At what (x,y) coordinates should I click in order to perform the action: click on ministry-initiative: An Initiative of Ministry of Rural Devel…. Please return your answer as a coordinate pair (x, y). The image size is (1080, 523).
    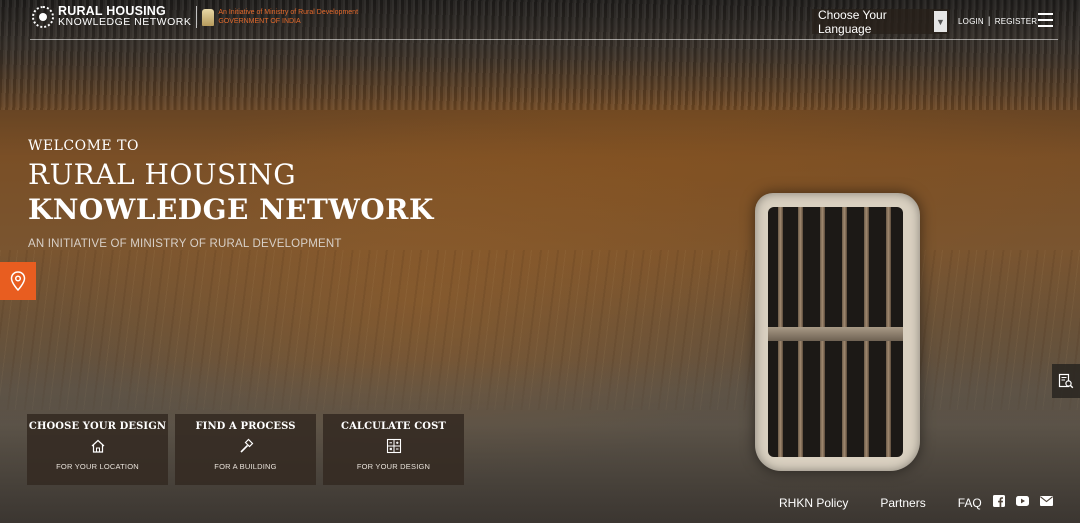
    Looking at the image, I should click on (288, 17).